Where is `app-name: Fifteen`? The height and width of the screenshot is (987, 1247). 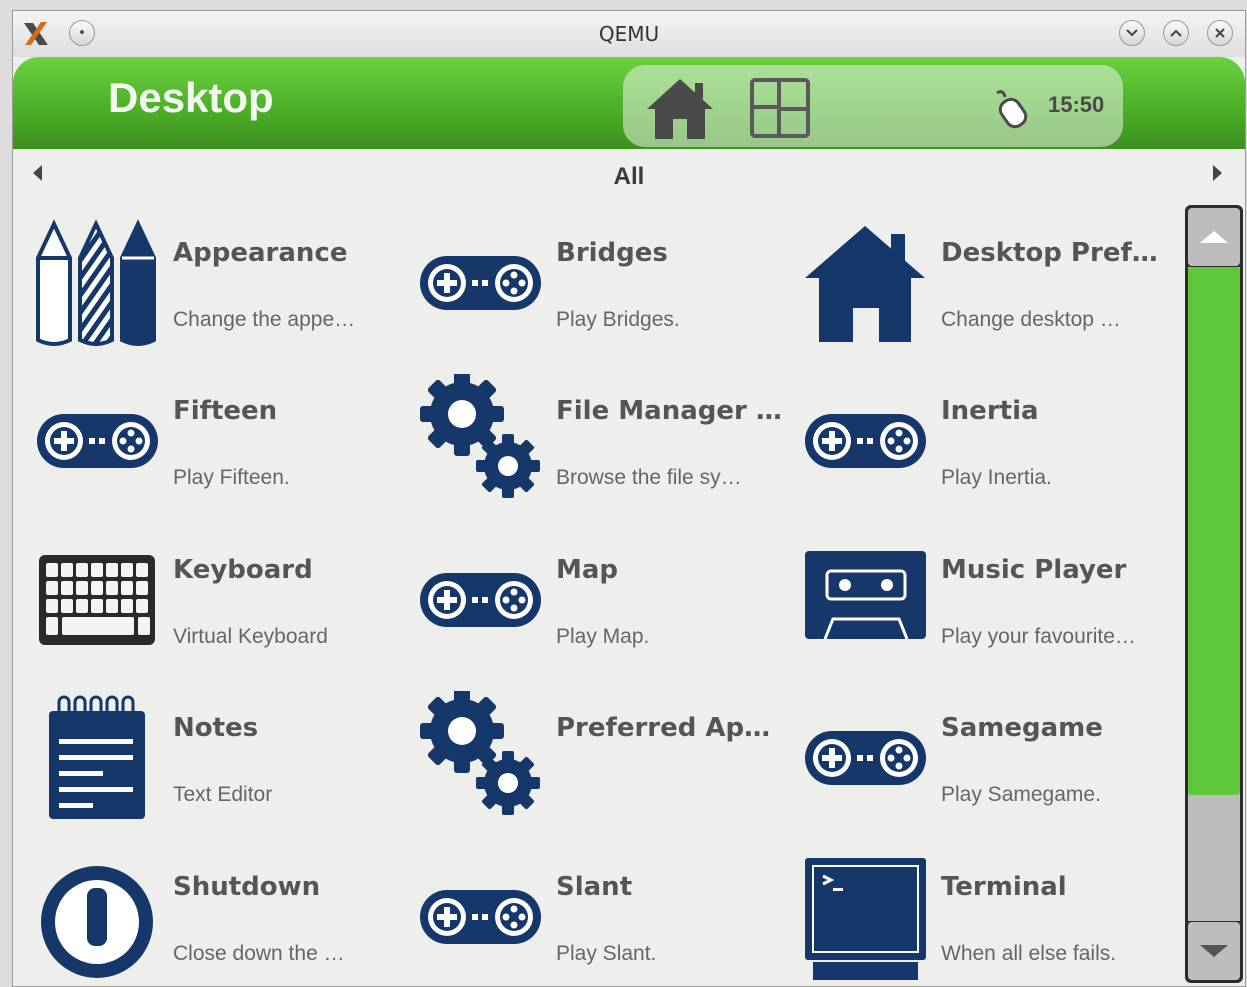 app-name: Fifteen is located at coordinates (225, 411).